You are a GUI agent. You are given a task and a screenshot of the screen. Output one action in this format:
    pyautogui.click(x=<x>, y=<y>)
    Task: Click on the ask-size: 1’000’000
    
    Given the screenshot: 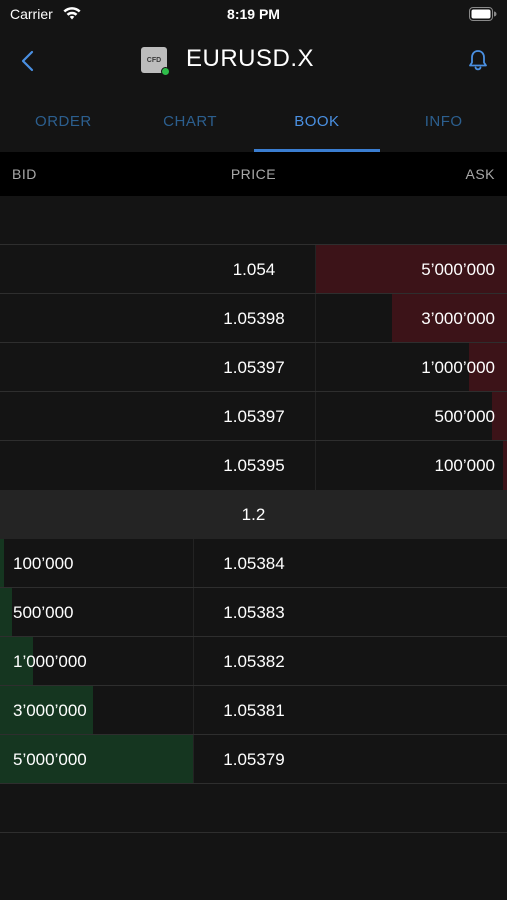 What is the action you would take?
    pyautogui.click(x=458, y=367)
    